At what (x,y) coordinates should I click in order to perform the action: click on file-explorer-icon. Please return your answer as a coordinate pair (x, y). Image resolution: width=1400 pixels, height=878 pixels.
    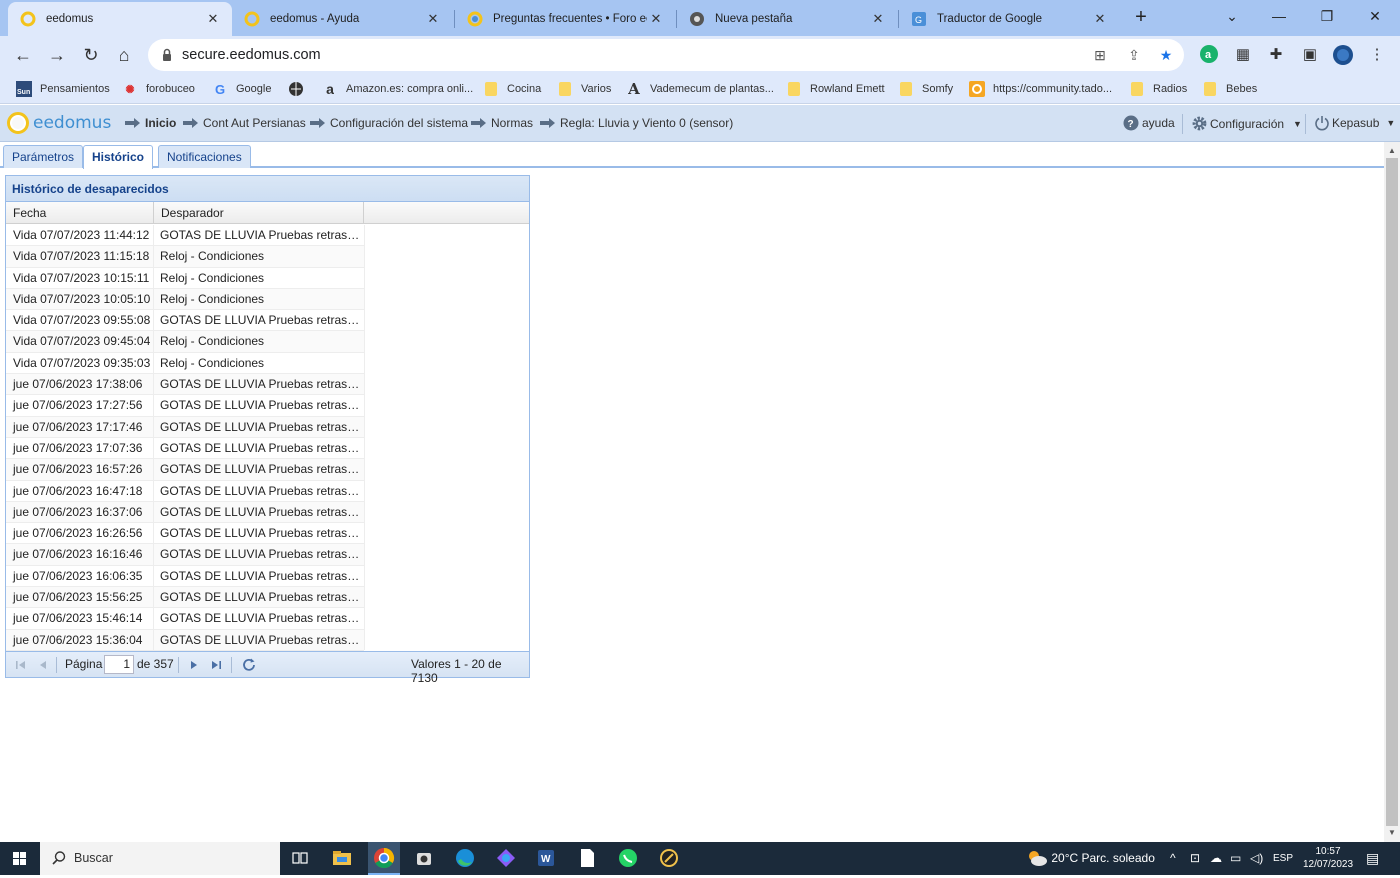
    Looking at the image, I should click on (342, 858).